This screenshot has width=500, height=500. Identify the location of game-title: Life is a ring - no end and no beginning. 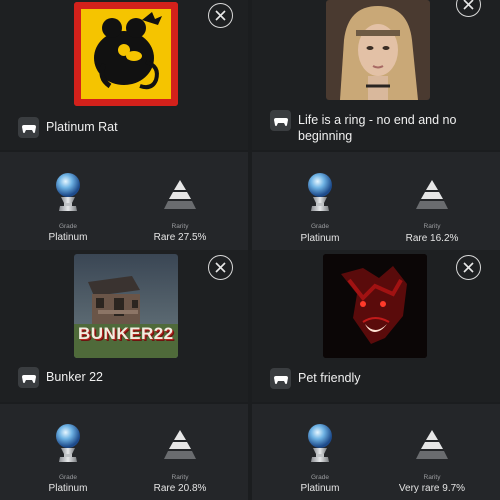
(377, 128).